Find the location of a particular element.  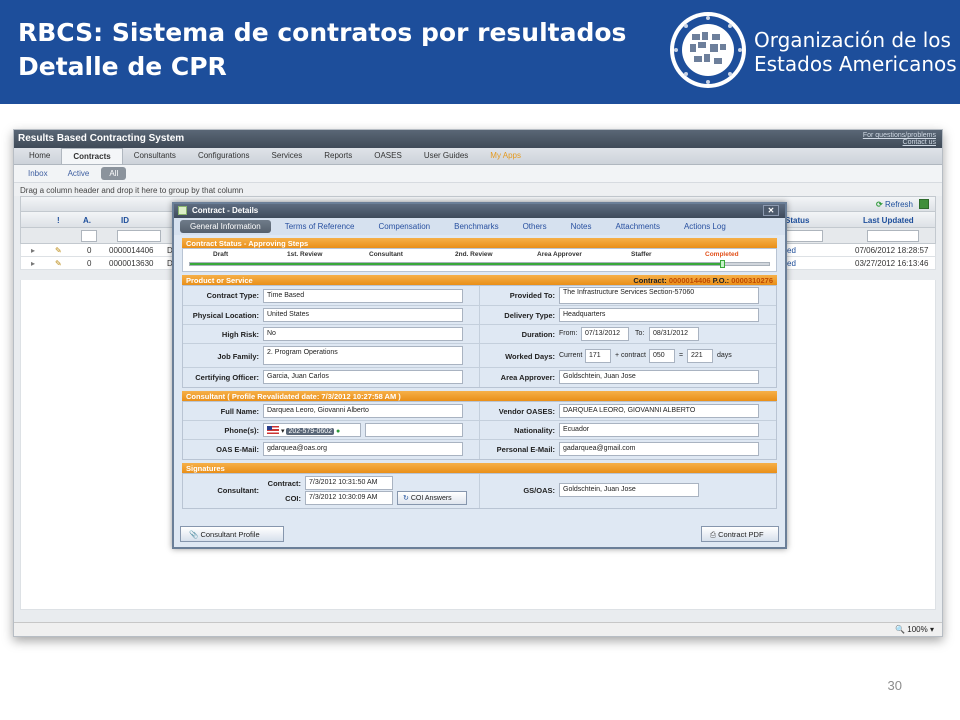

nav-tab-consultants: Consultants is located at coordinates (155, 156).